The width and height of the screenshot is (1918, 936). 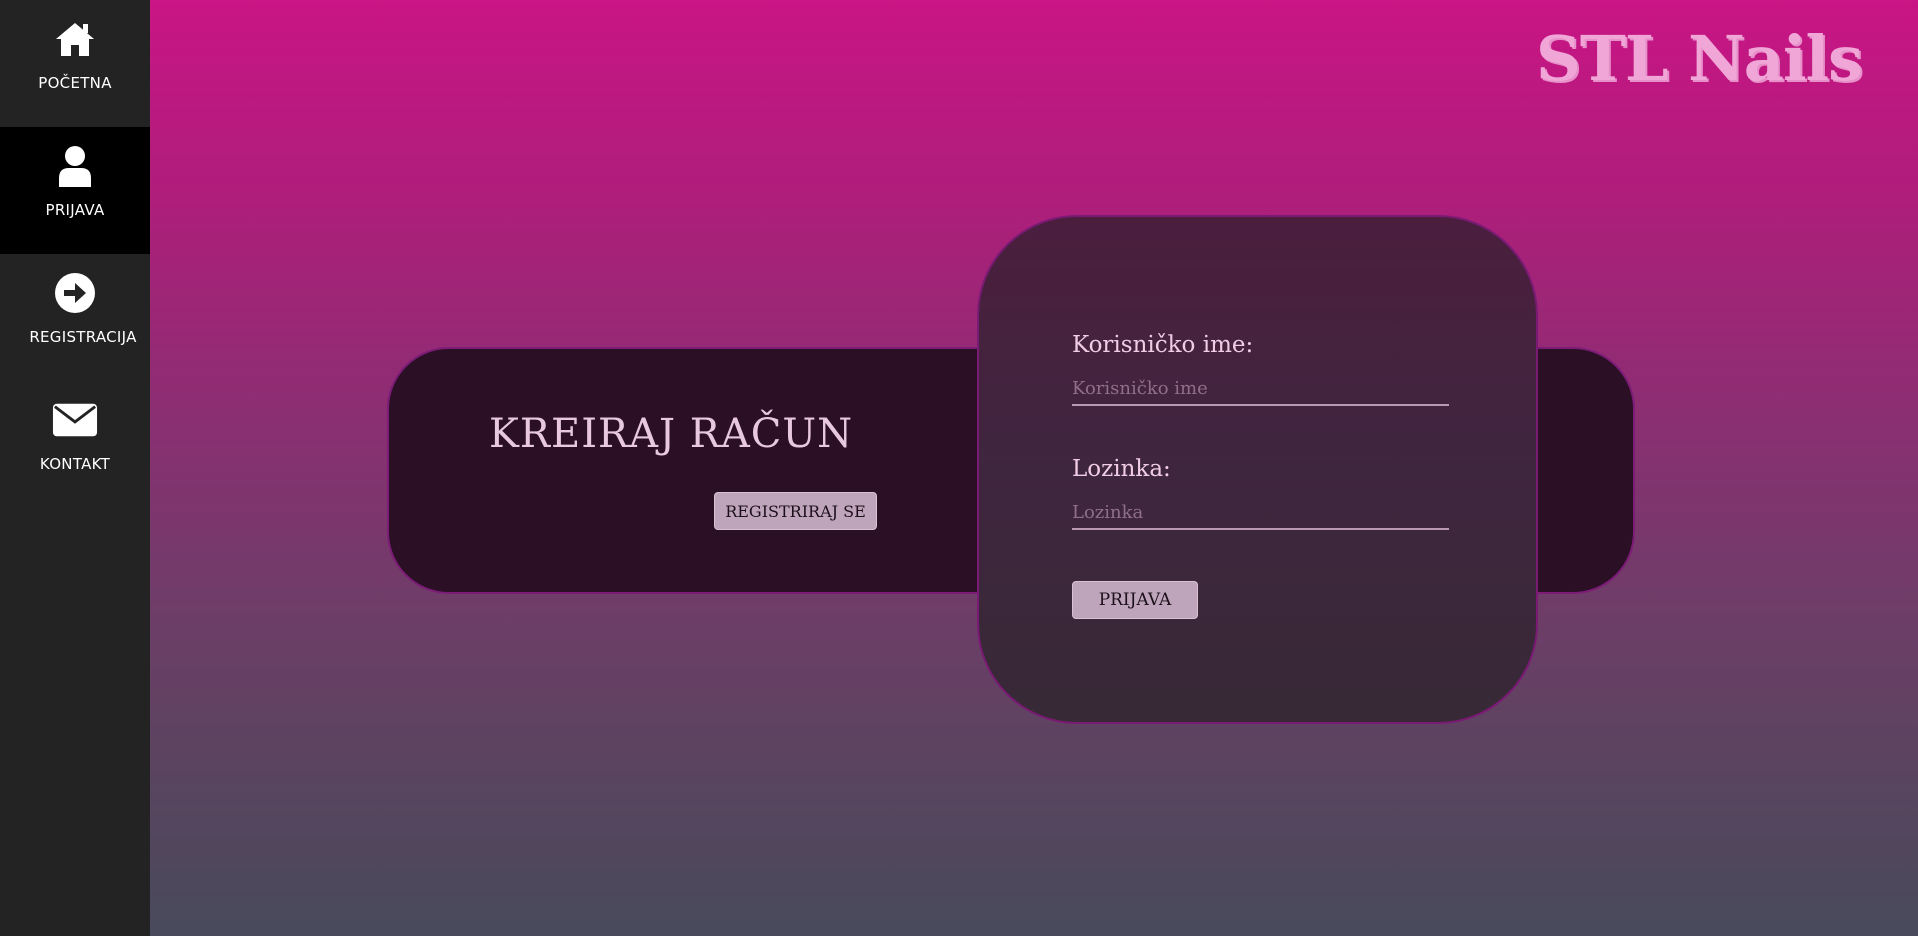 I want to click on sidebar-item-prijava: PRIJAVA, so click(x=75, y=190).